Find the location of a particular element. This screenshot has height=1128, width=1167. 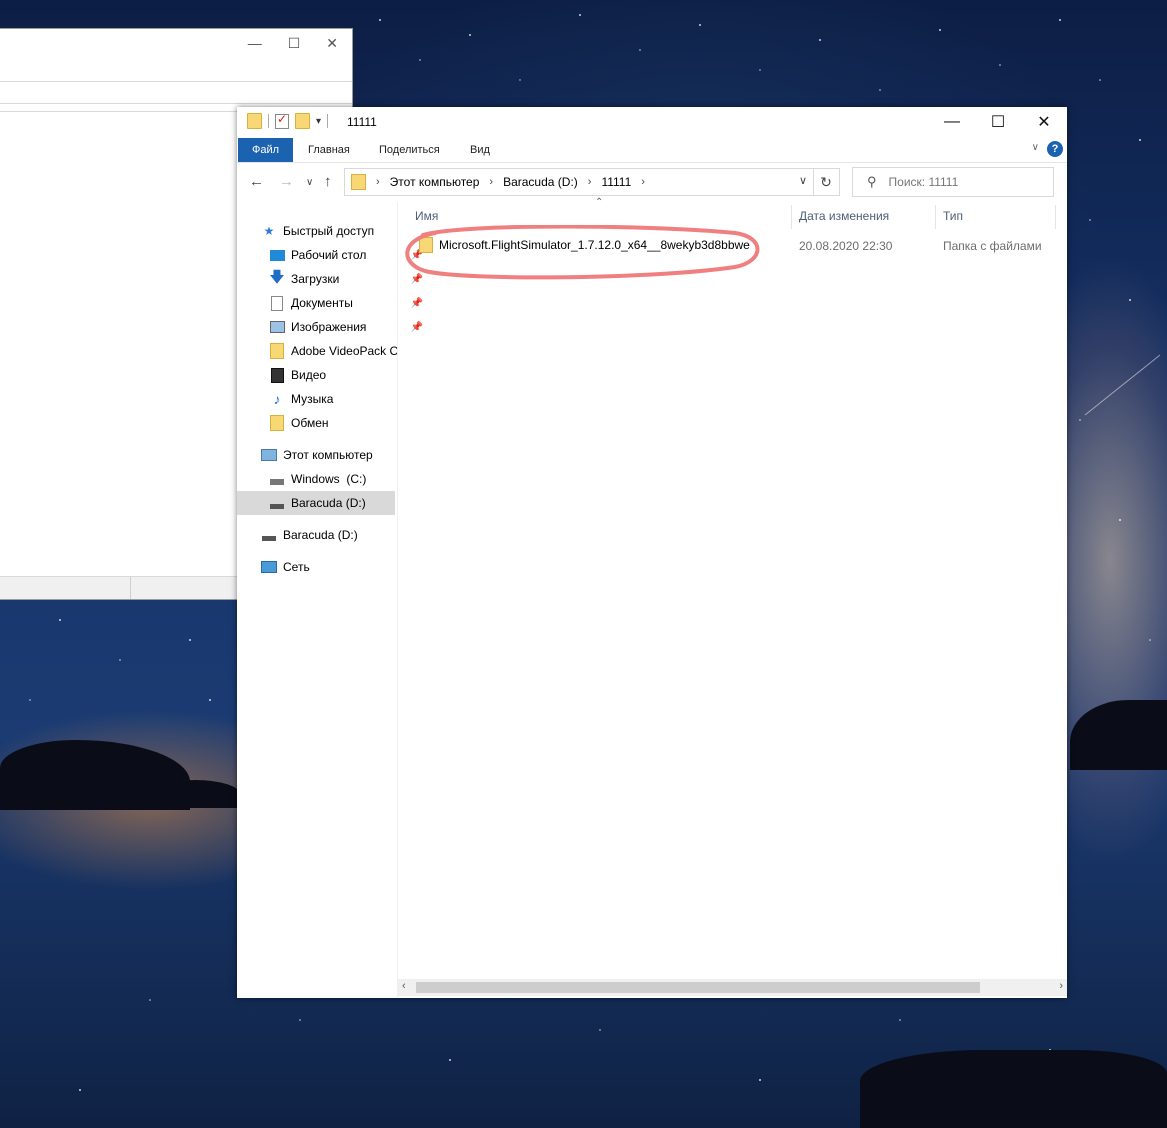

windows-drive-icon is located at coordinates (277, 479).